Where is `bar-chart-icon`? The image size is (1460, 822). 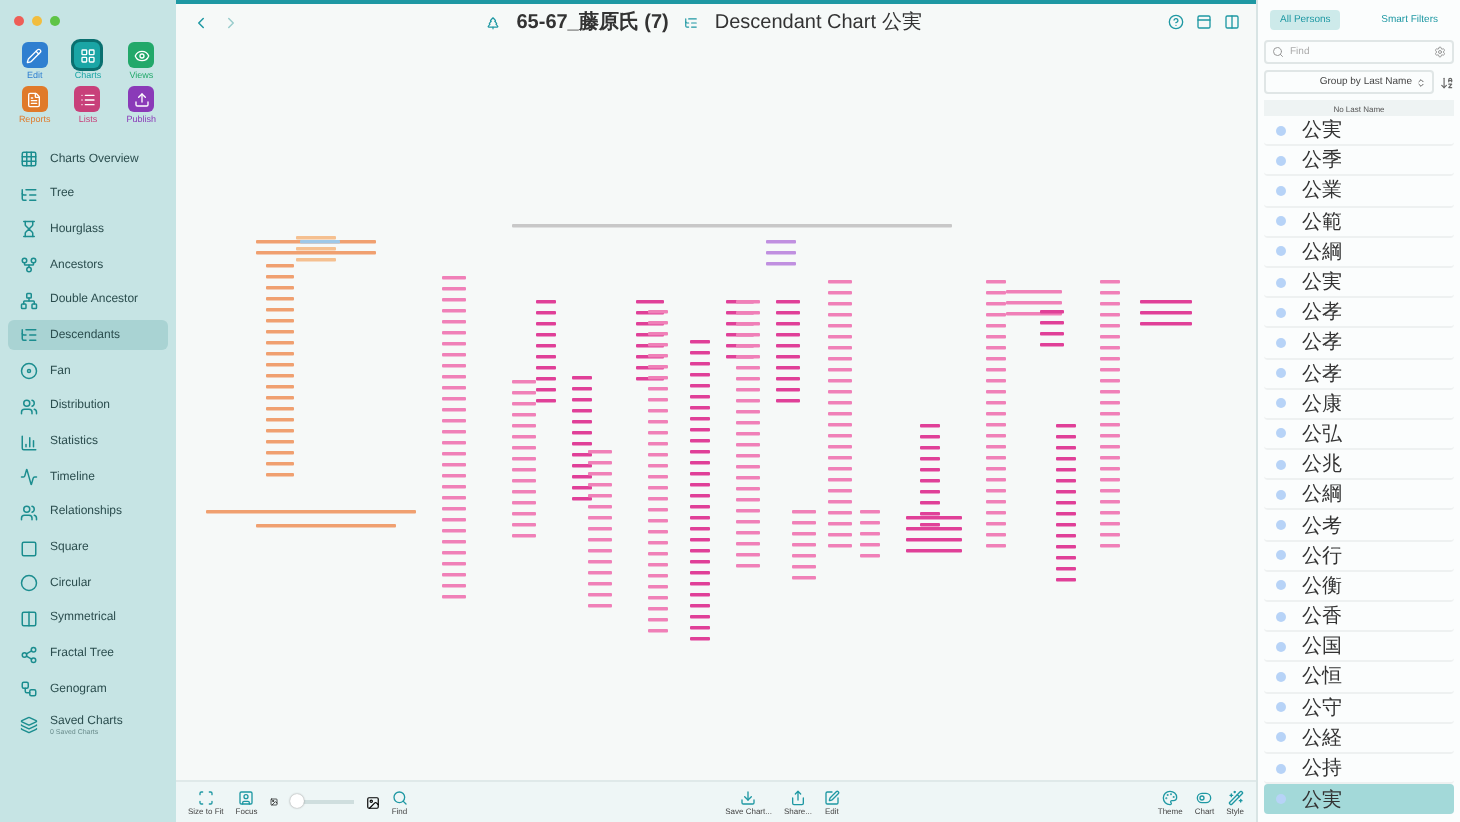
bar-chart-icon is located at coordinates (29, 442).